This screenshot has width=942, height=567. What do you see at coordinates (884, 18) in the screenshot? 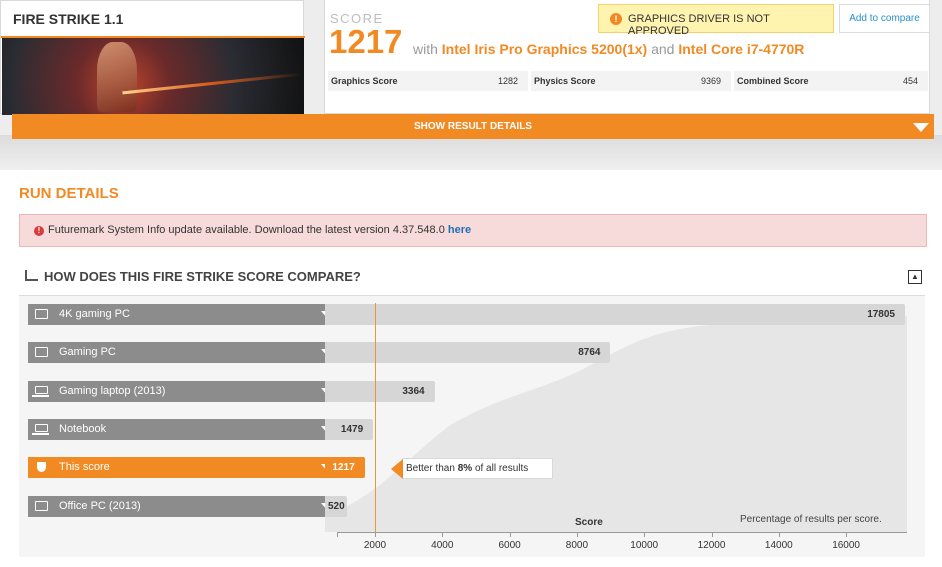
I see `add-to-compare-button: Add to compare` at bounding box center [884, 18].